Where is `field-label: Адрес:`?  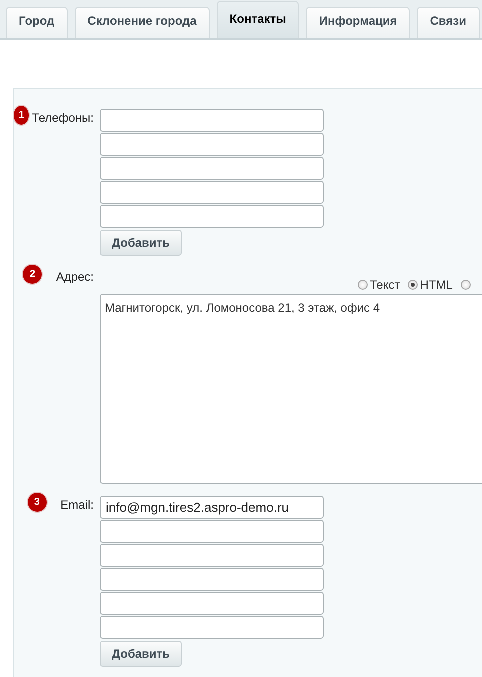 field-label: Адрес: is located at coordinates (75, 276).